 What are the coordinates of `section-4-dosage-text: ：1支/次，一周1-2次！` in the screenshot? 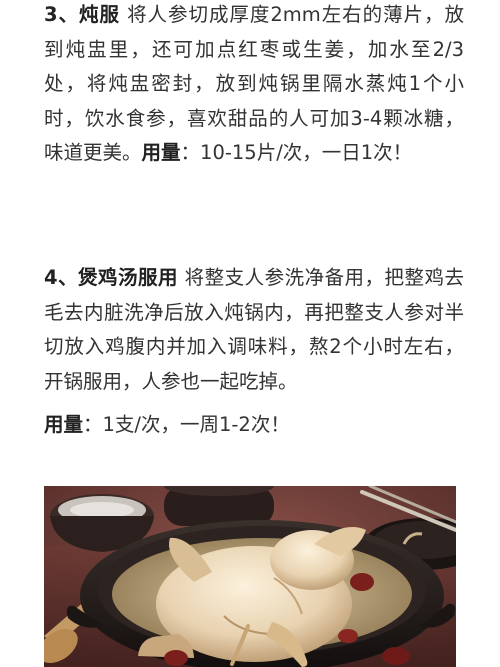 It's located at (186, 424).